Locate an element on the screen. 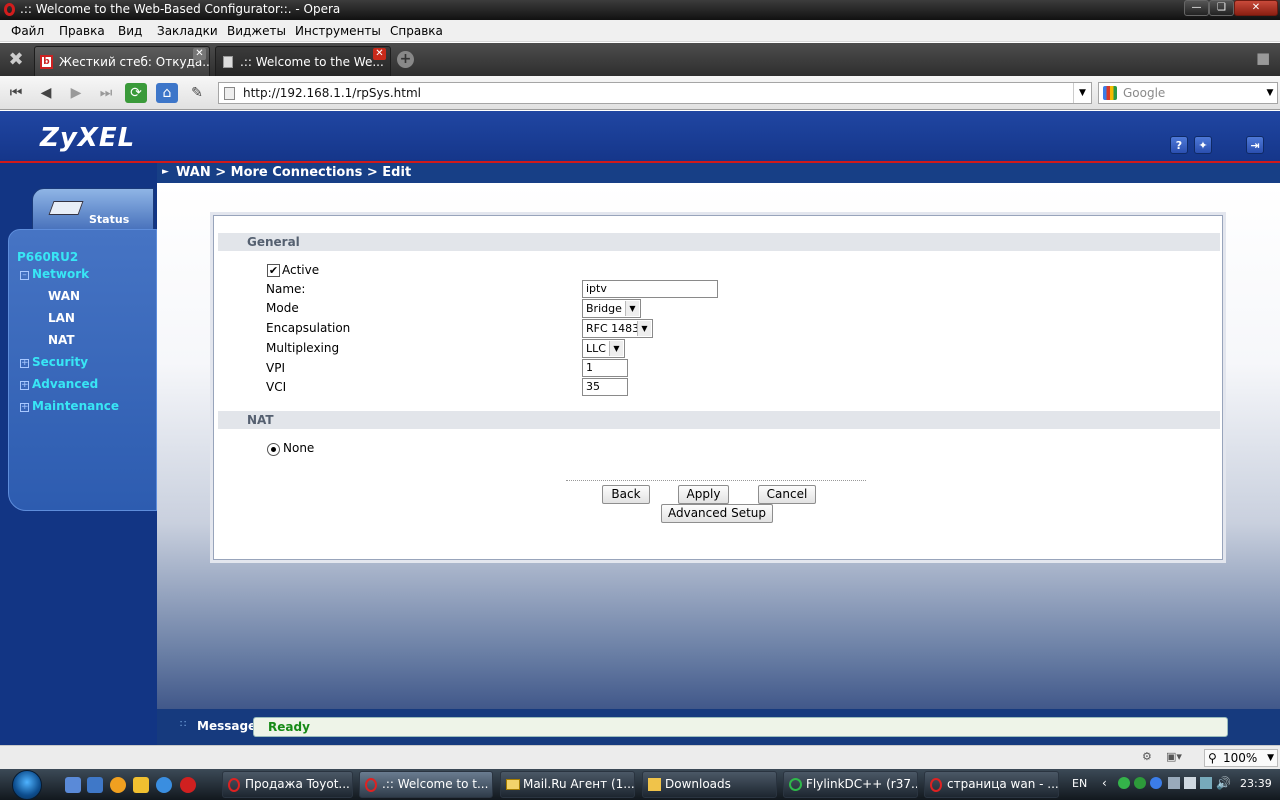  forward-icon: ▶ is located at coordinates (76, 93).